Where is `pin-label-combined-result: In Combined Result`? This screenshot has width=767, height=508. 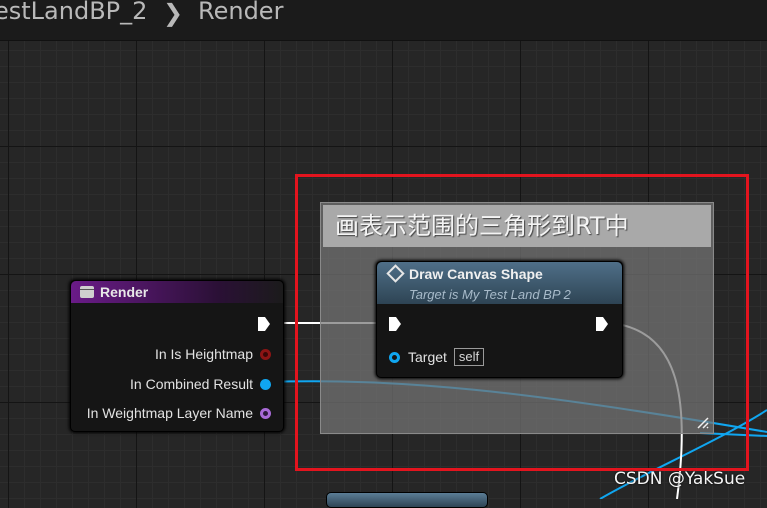
pin-label-combined-result: In Combined Result is located at coordinates (191, 384).